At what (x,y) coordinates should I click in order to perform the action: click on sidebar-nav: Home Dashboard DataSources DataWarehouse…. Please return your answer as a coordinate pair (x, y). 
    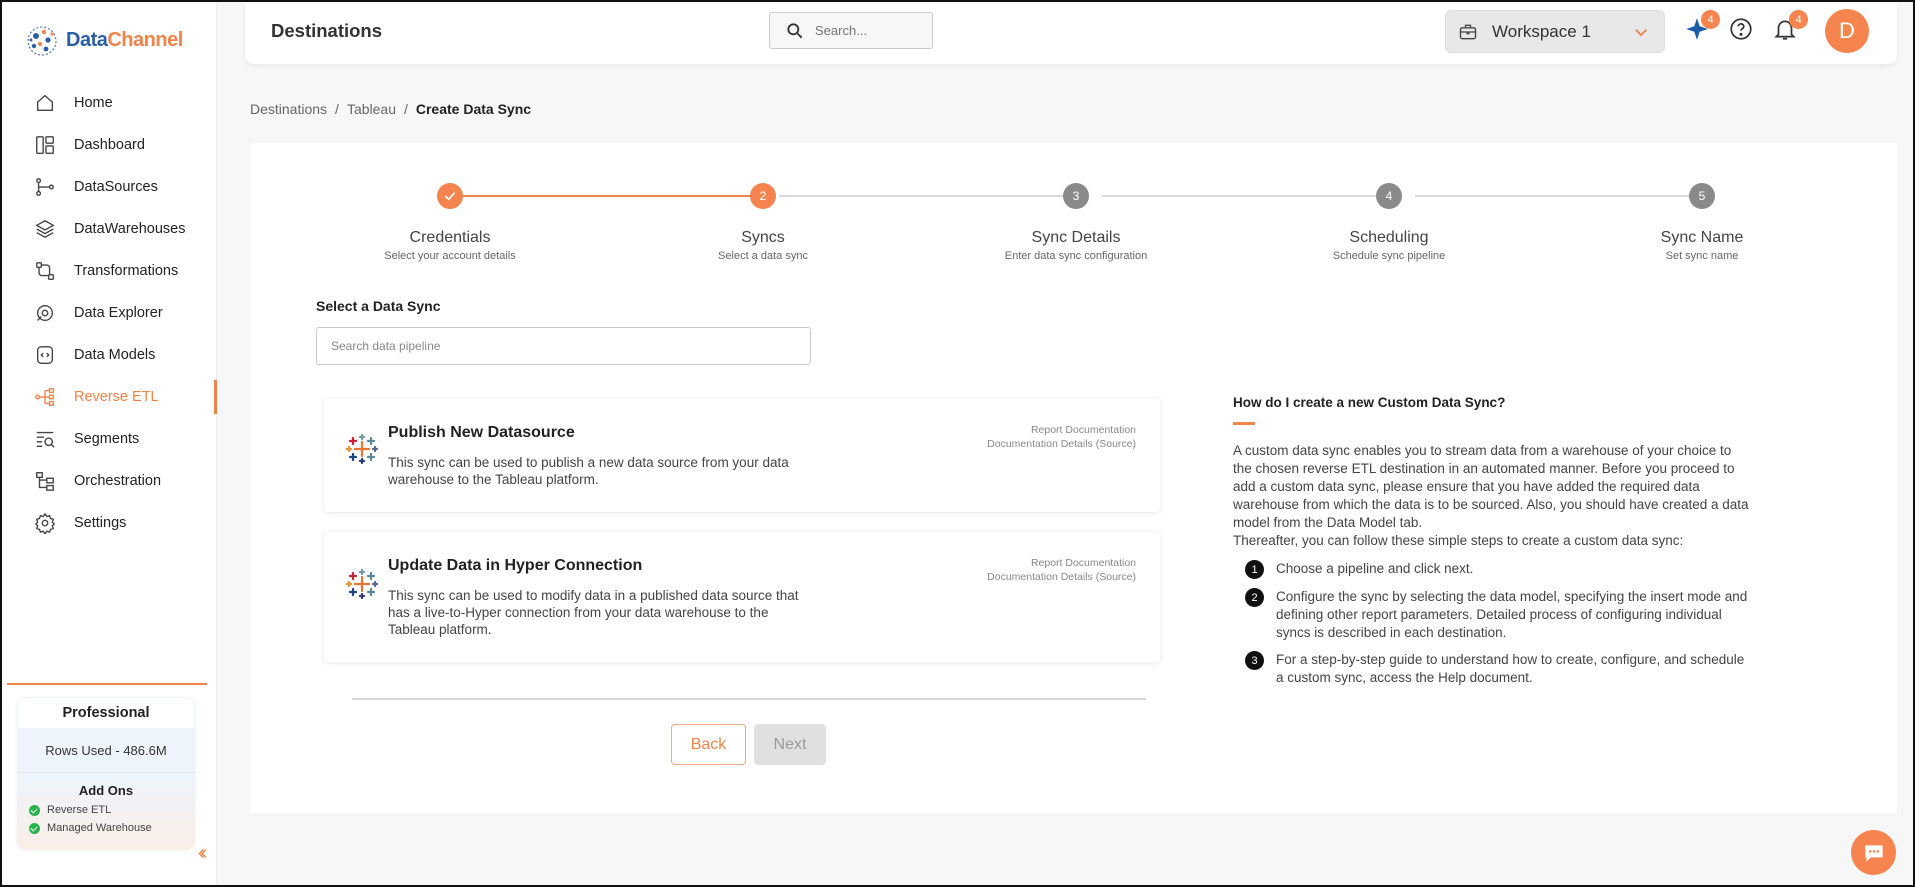
    Looking at the image, I should click on (109, 313).